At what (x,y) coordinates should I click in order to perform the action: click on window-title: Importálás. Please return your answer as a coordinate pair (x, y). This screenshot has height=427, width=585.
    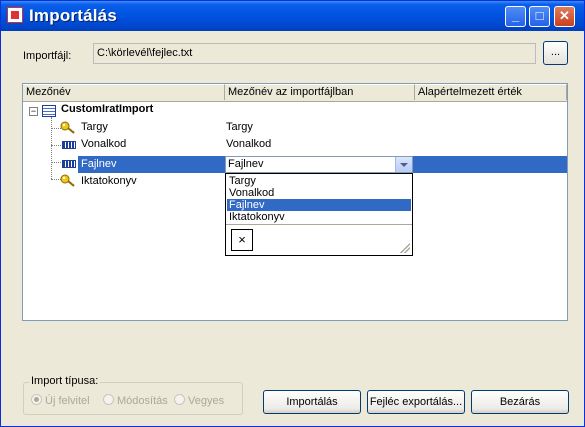
    Looking at the image, I should click on (73, 15).